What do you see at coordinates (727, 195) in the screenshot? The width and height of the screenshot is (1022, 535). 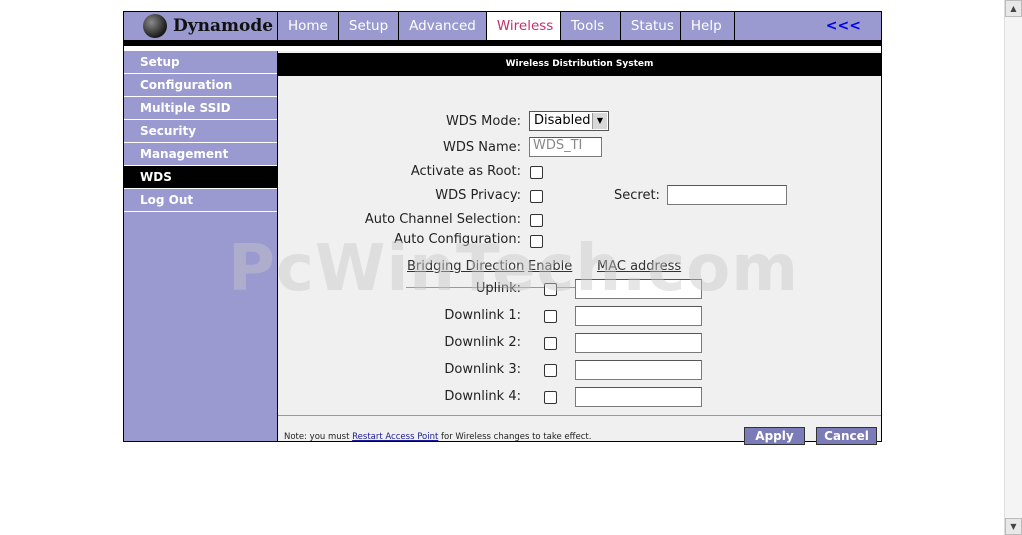 I see `secret-input` at bounding box center [727, 195].